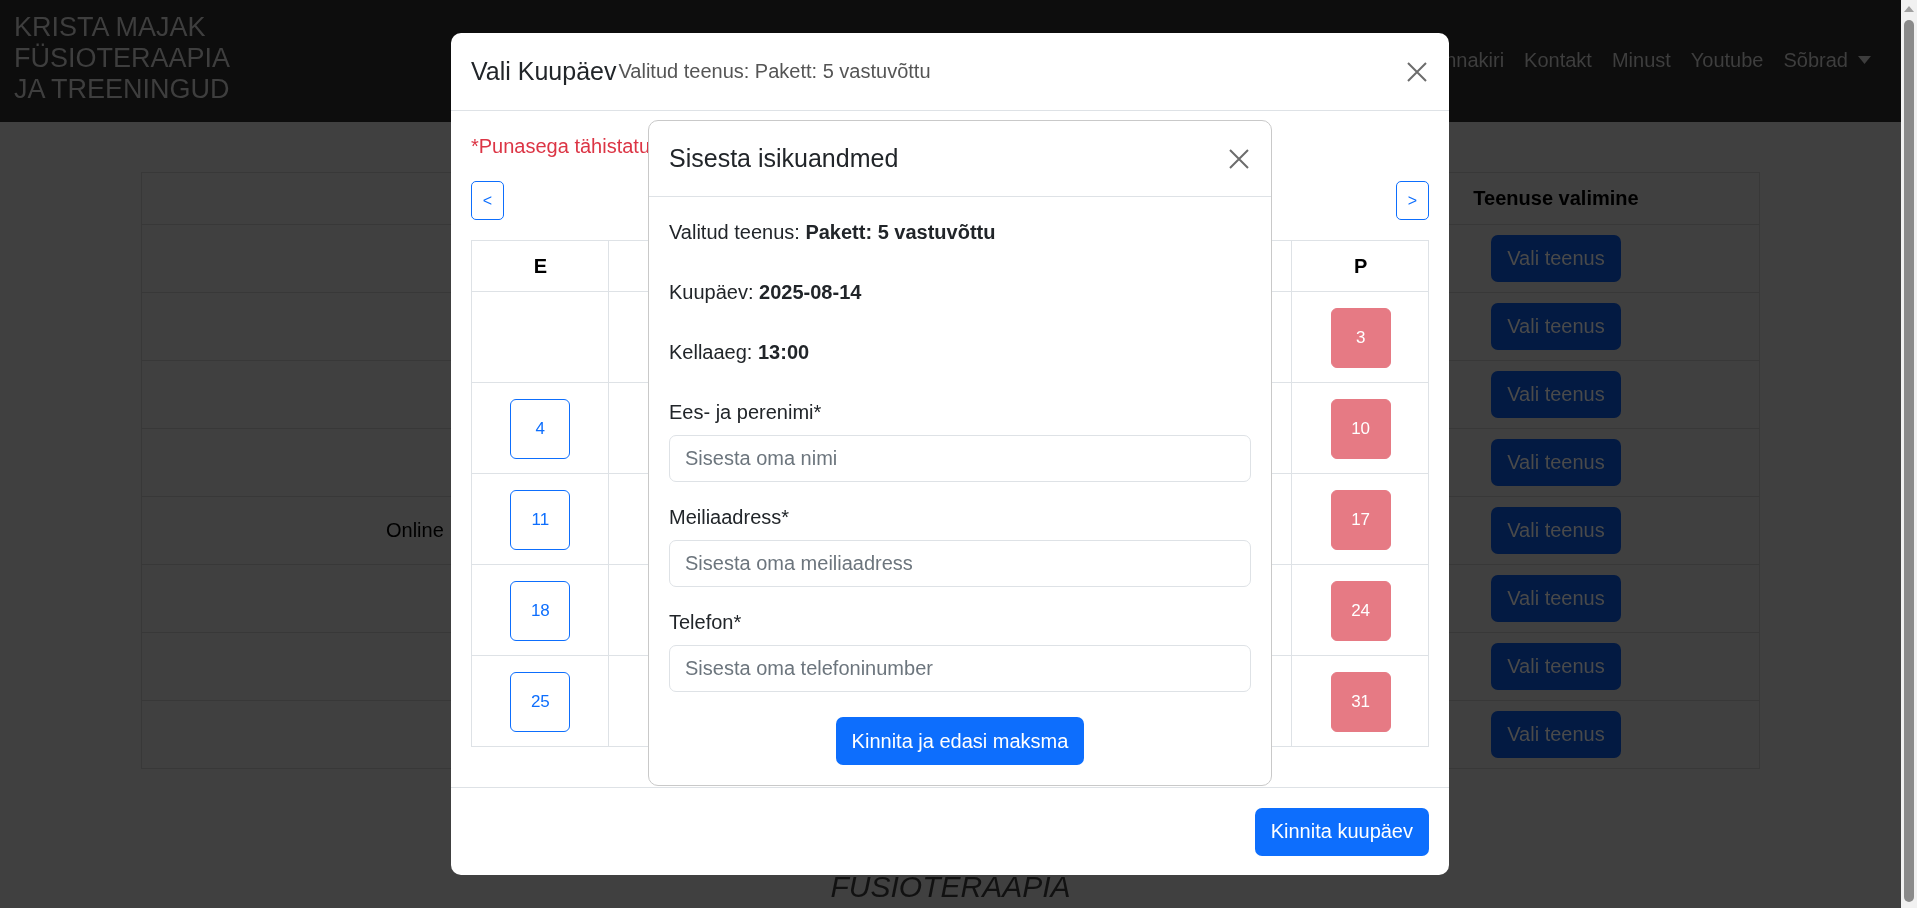 The width and height of the screenshot is (1917, 908). Describe the element at coordinates (1556, 198) in the screenshot. I see `column-header: Teenuse valimine` at that location.